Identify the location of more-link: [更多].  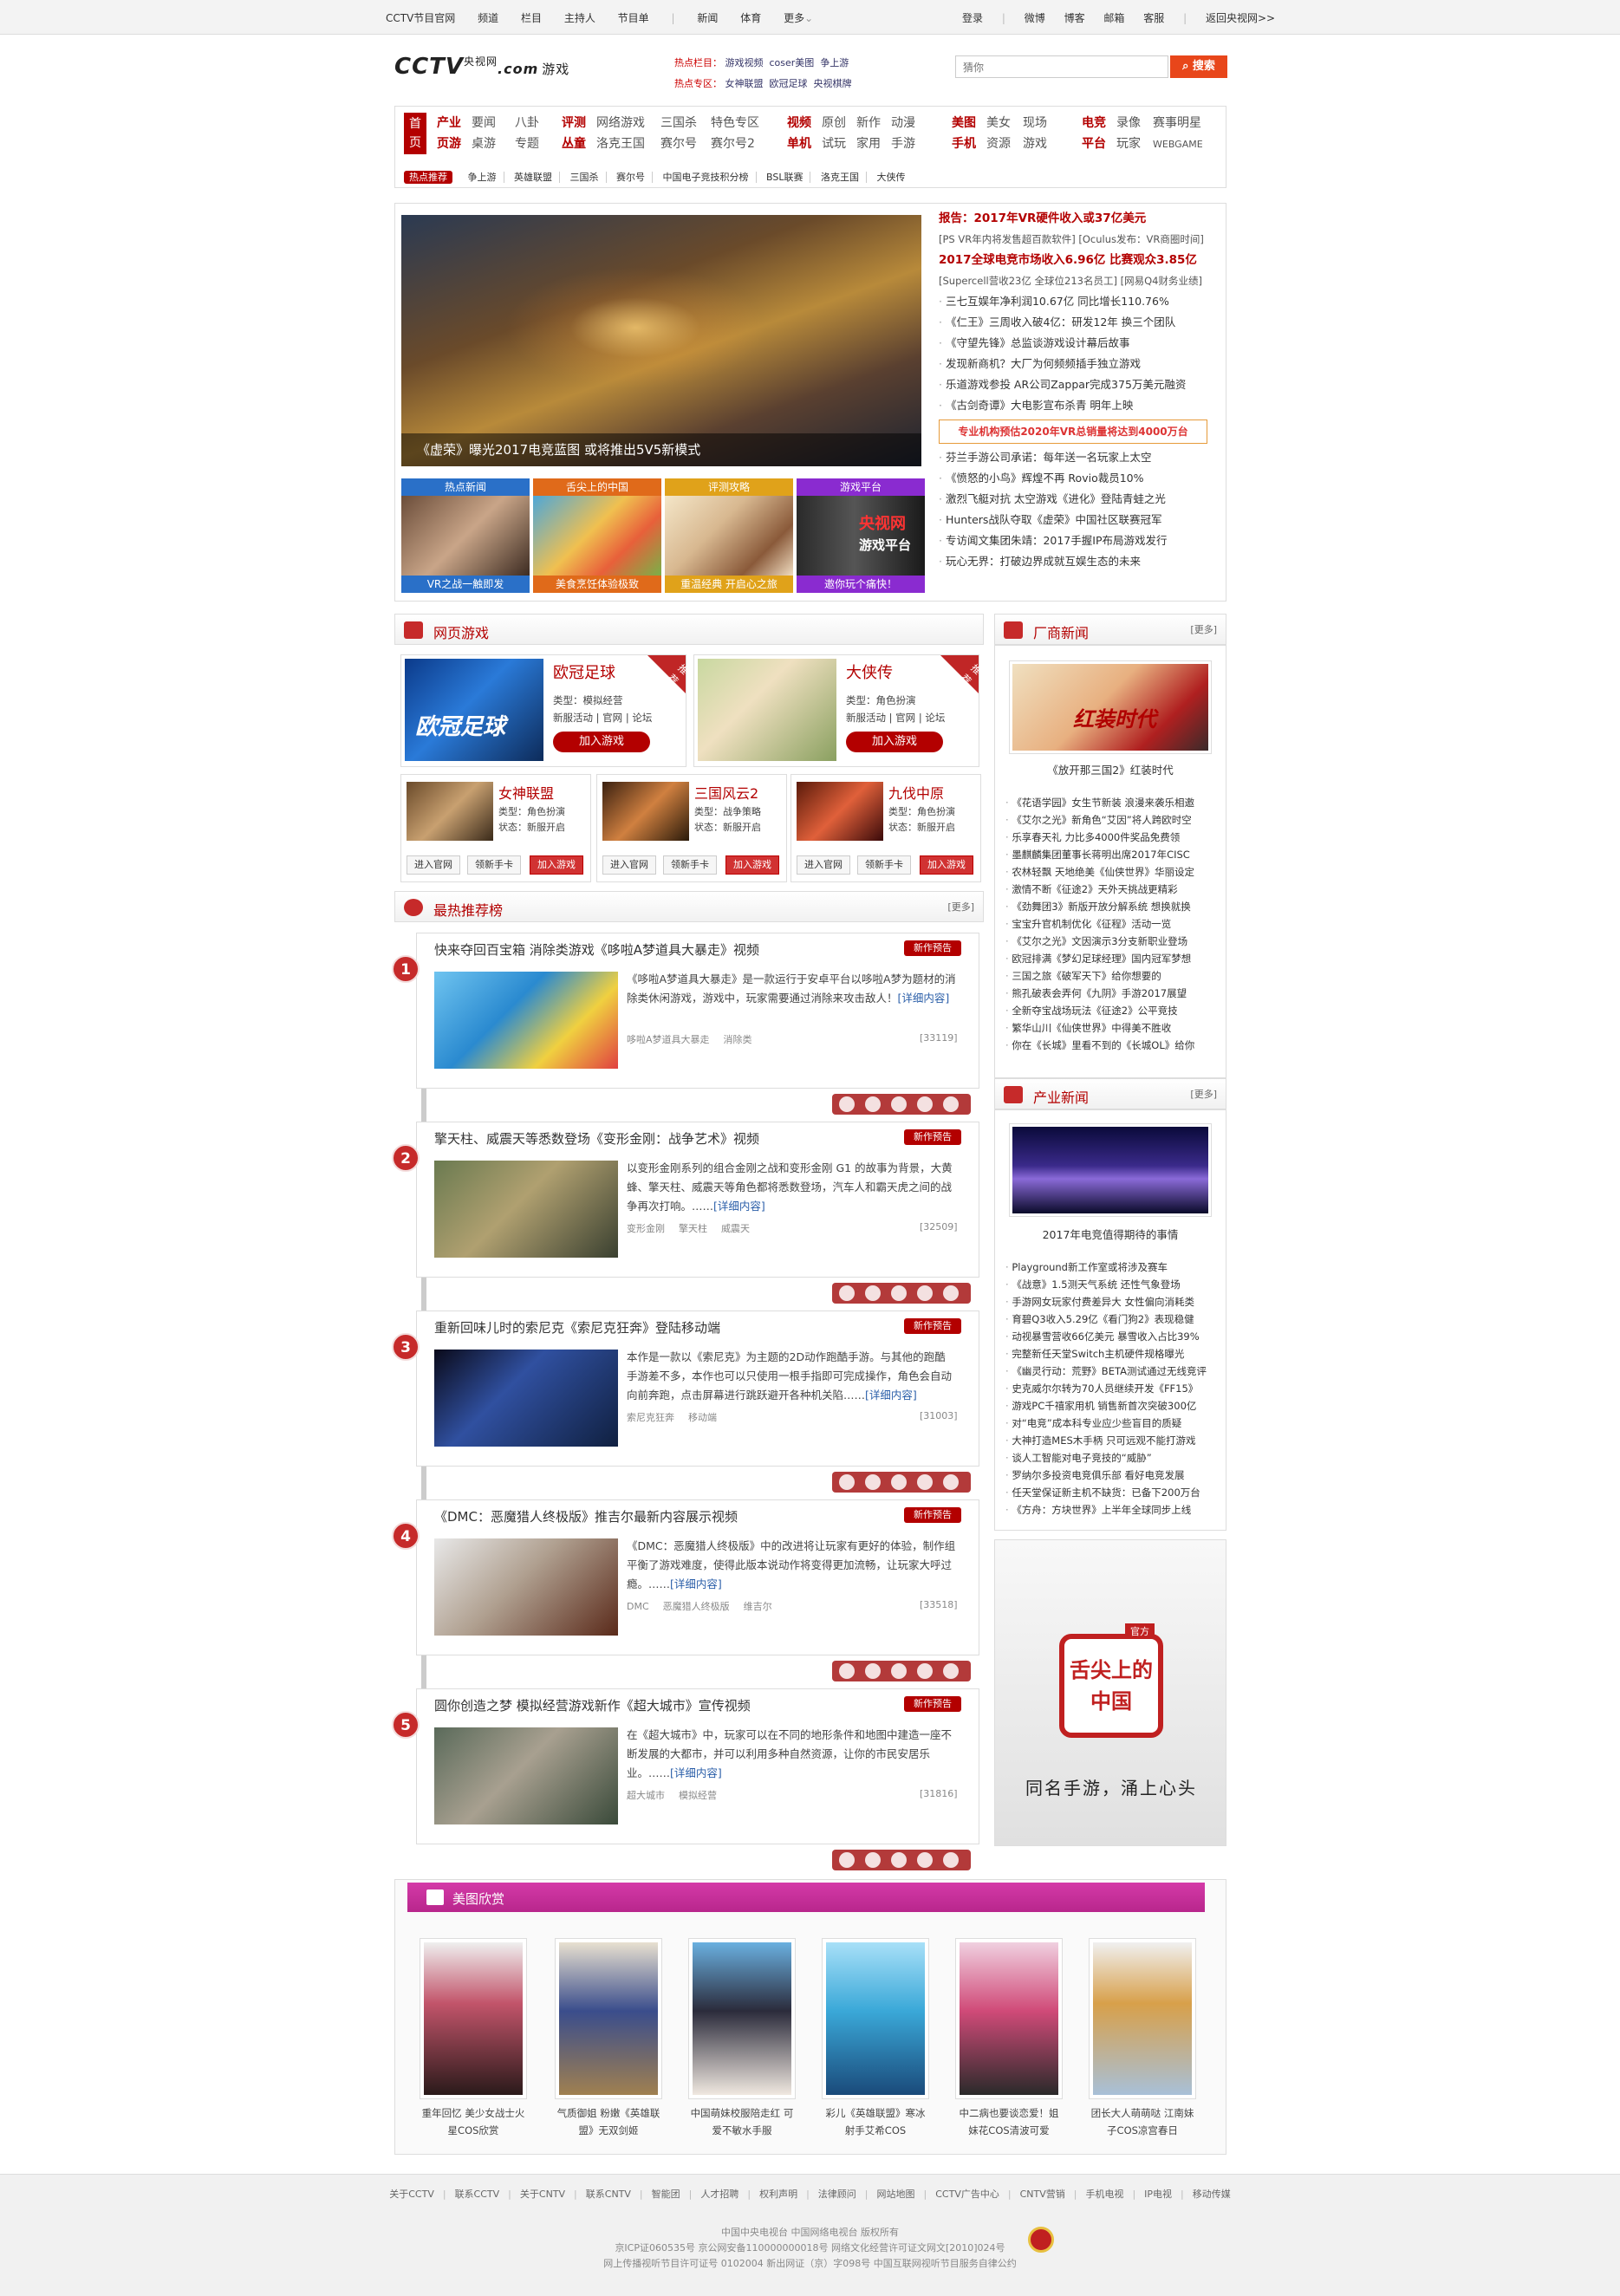
(960, 907).